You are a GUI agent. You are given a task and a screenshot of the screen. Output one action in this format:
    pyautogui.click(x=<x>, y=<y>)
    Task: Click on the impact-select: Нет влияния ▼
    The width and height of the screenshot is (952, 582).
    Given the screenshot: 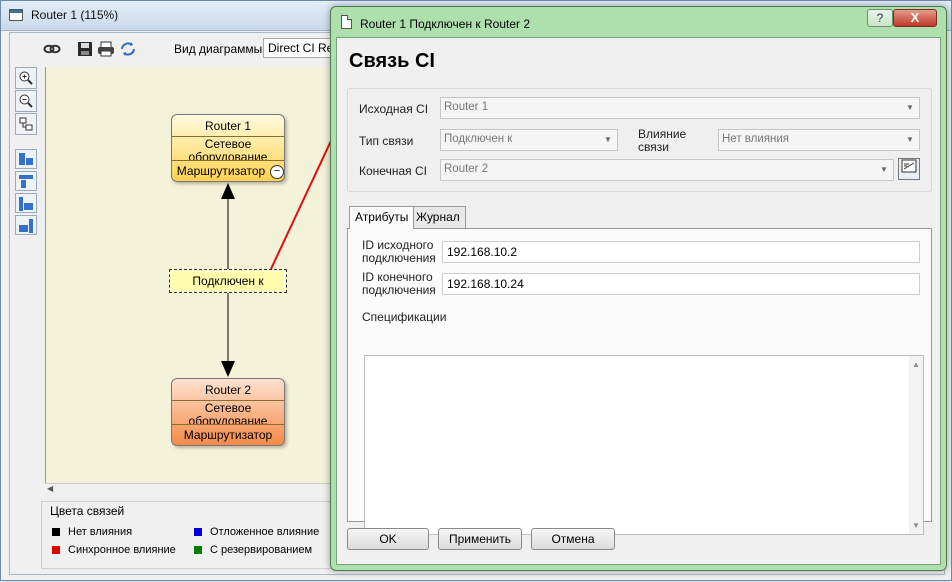 What is the action you would take?
    pyautogui.click(x=819, y=140)
    